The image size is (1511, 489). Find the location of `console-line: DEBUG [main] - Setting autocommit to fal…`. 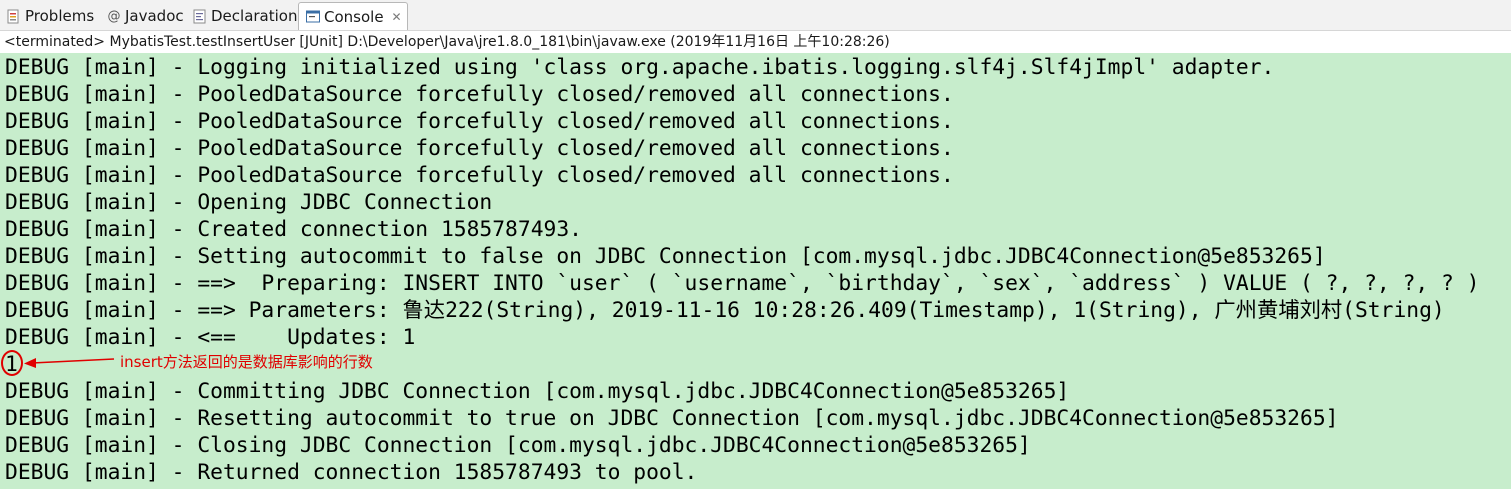

console-line: DEBUG [main] - Setting autocommit to fal… is located at coordinates (665, 256).